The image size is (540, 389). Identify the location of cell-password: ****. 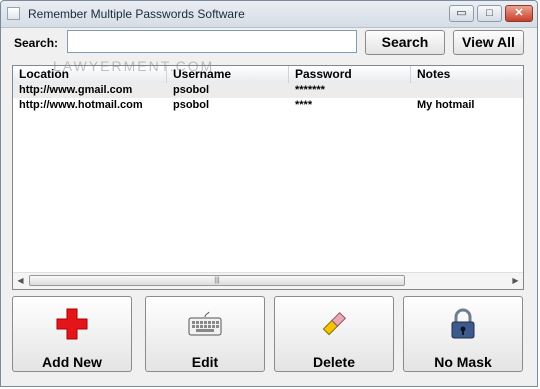
(304, 105).